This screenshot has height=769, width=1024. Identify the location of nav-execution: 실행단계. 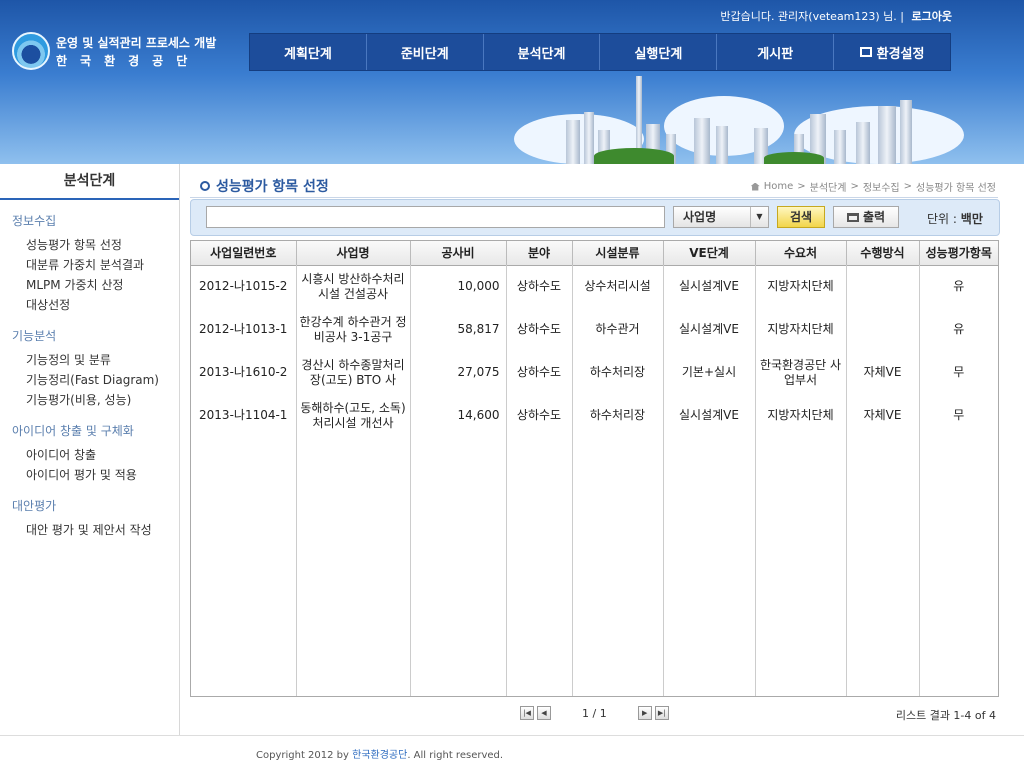
(659, 52).